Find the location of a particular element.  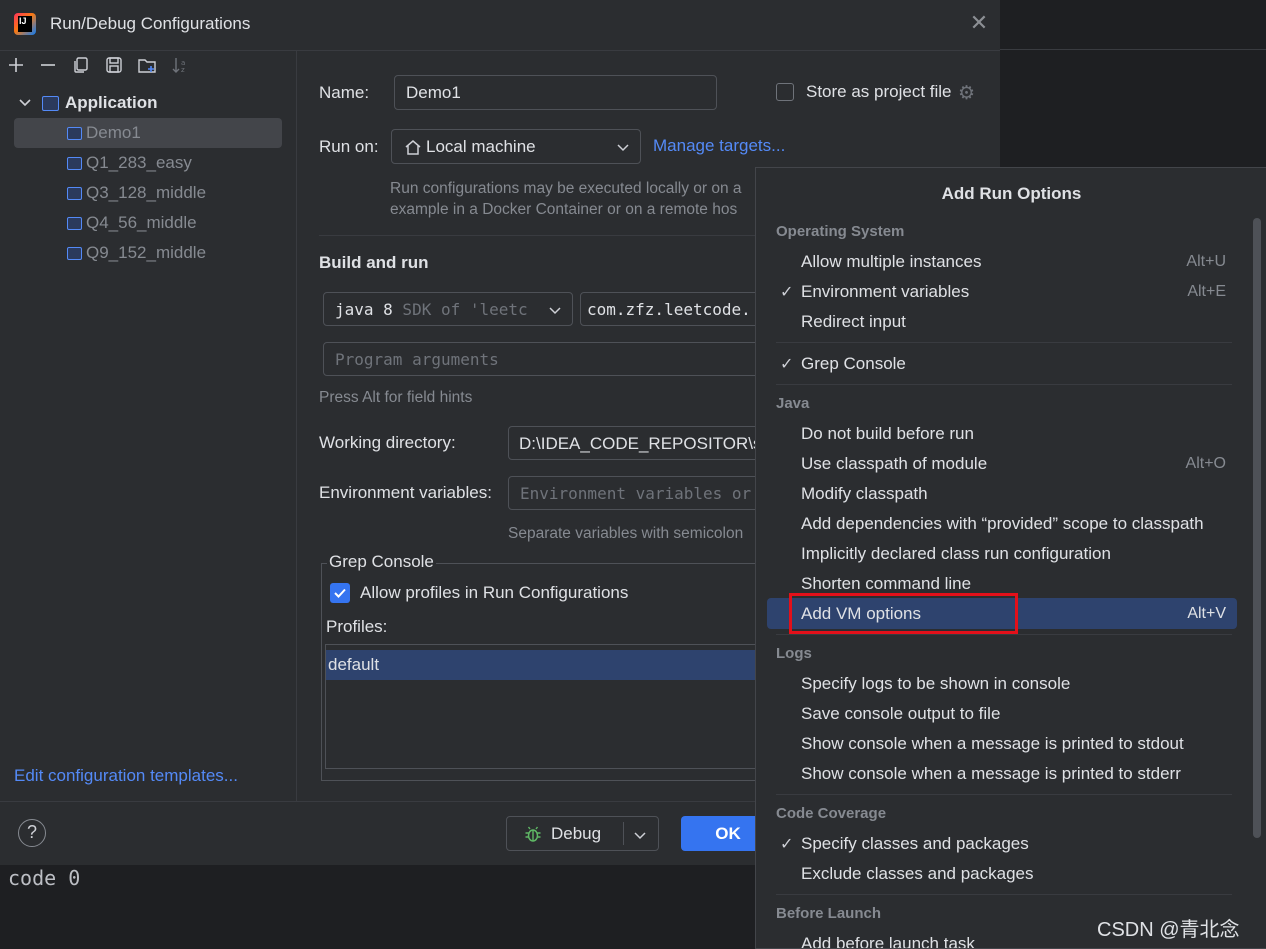

tree-item-label: Q1_283_easy is located at coordinates (139, 163).